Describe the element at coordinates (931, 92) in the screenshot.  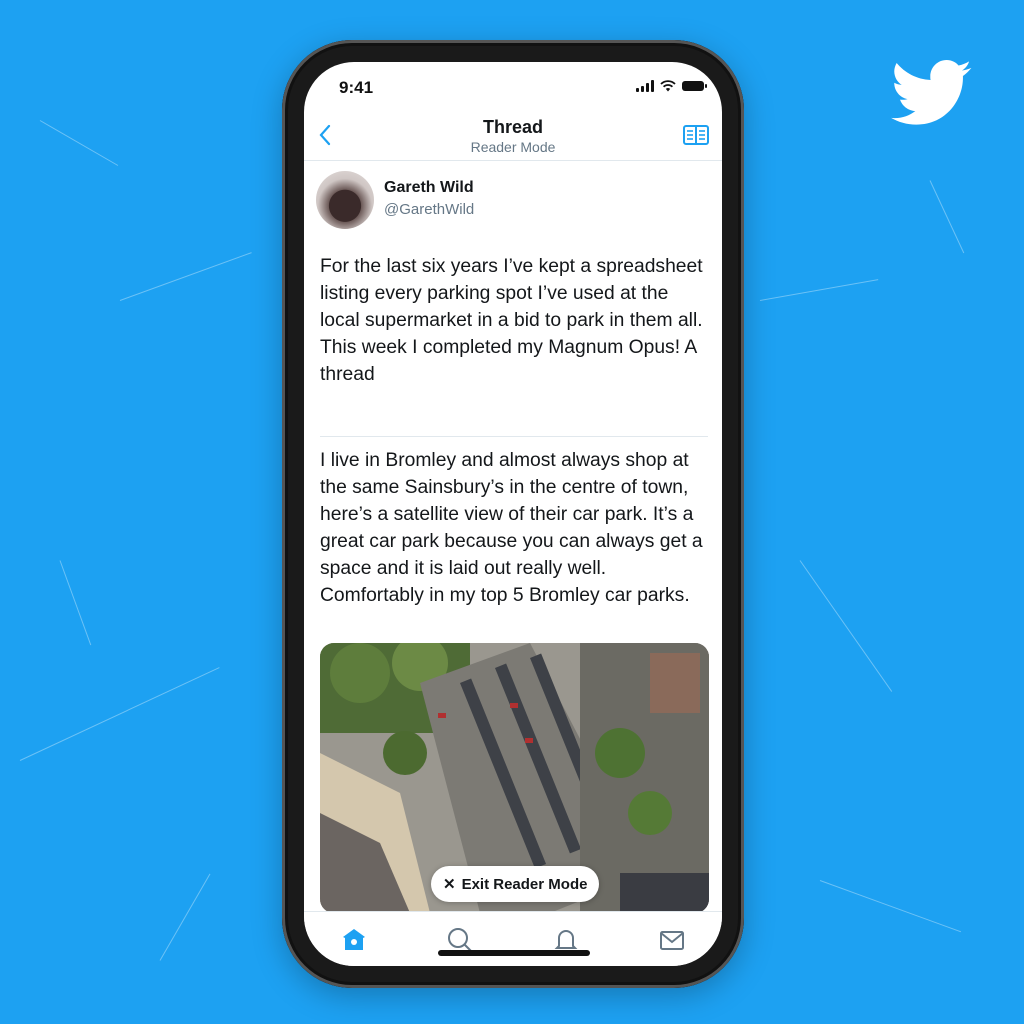
I see `twitter-bird-icon` at that location.